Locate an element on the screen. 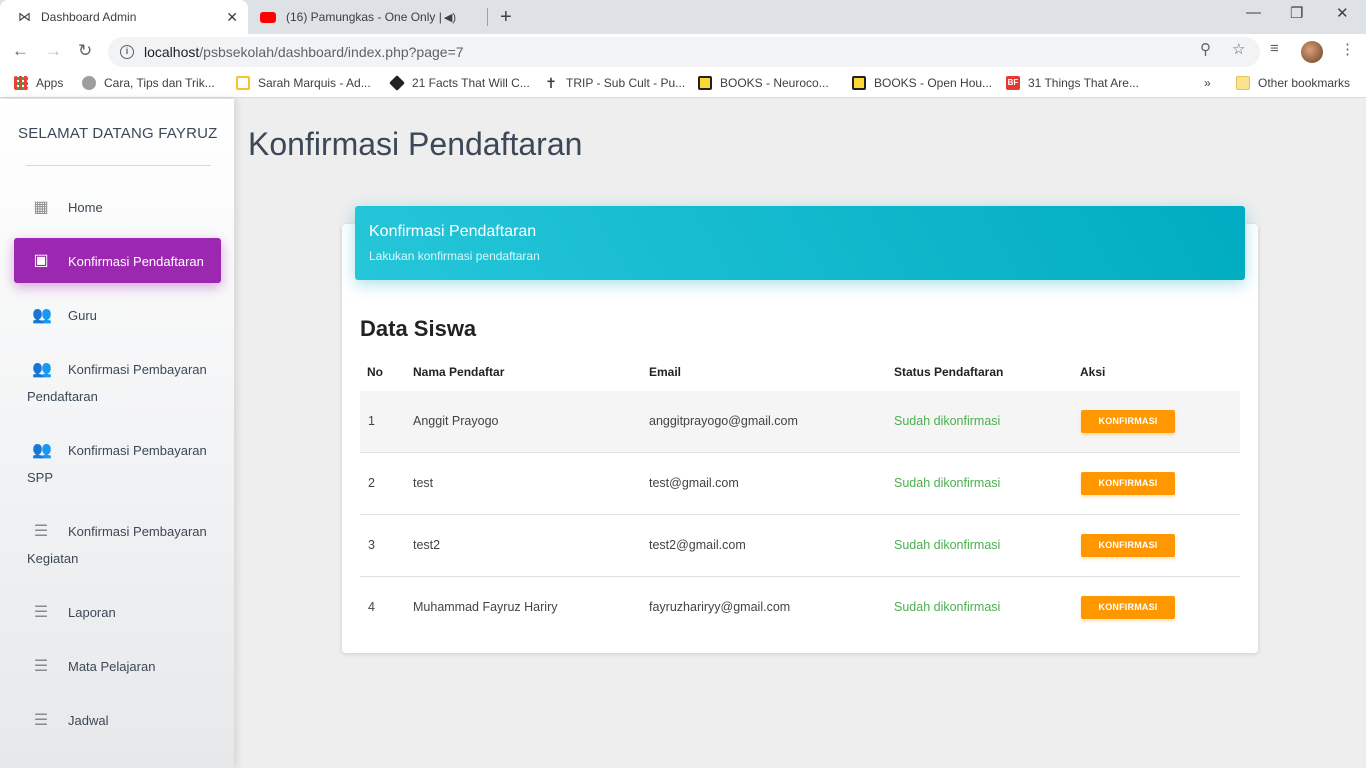  minimize-button: — is located at coordinates (1253, 12).